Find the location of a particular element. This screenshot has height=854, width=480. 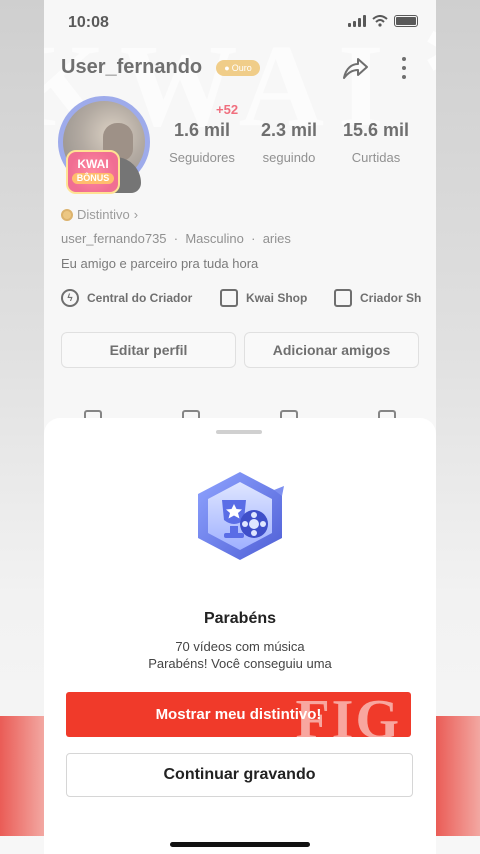

medal-icon: ● is located at coordinates (227, 68).